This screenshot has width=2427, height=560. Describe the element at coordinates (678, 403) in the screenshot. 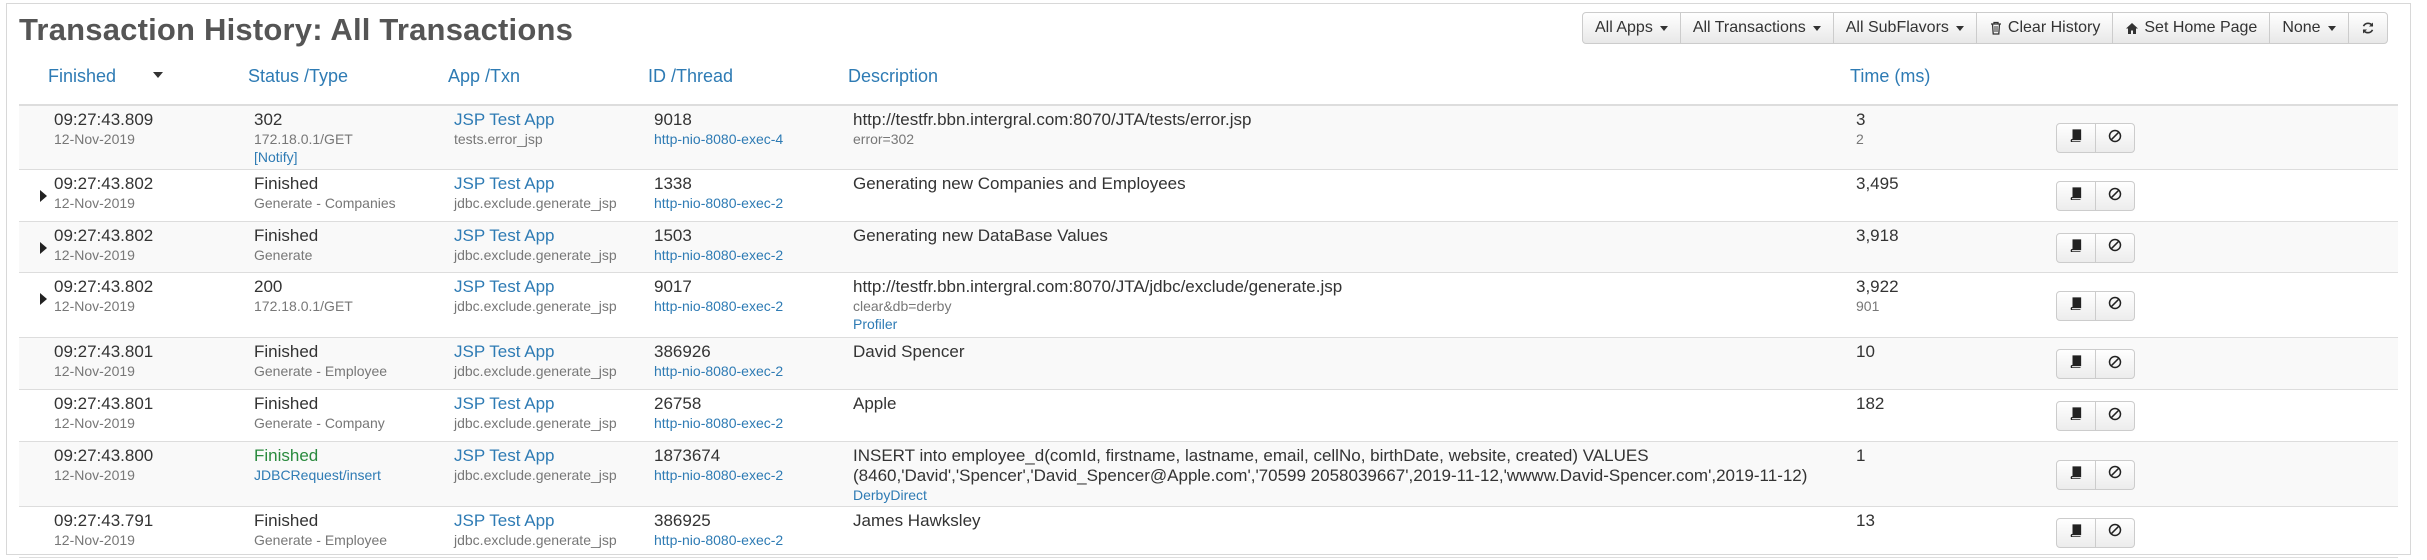

I see `transaction-id: 26758` at that location.